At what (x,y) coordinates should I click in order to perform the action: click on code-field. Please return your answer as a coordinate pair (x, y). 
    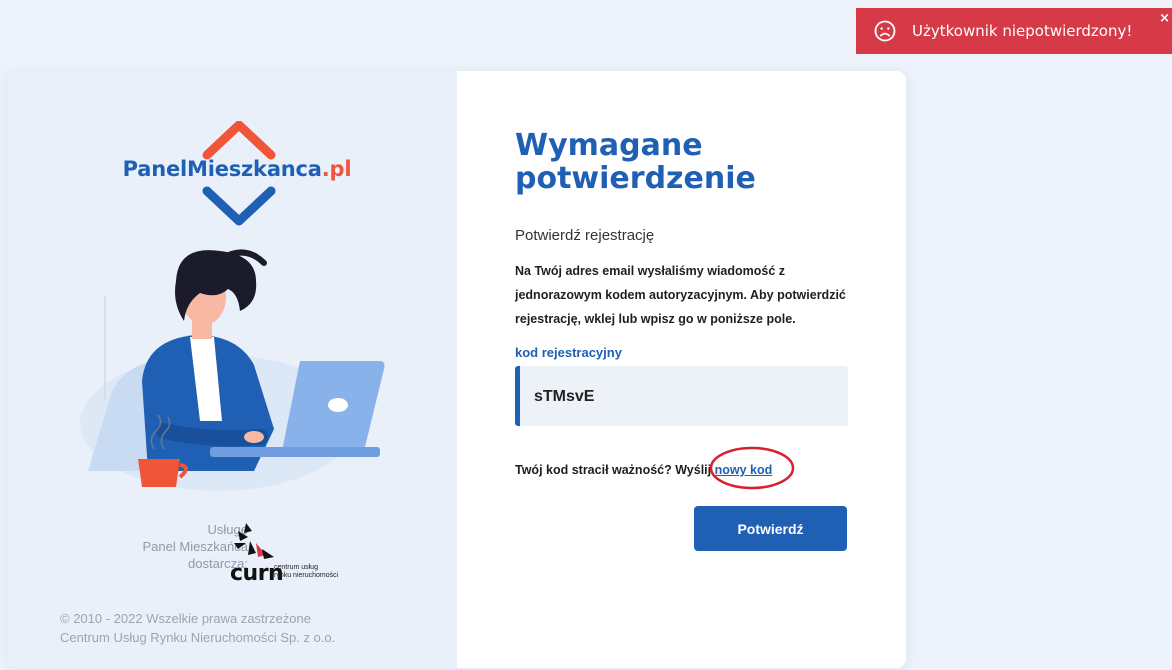
    Looking at the image, I should click on (681, 397).